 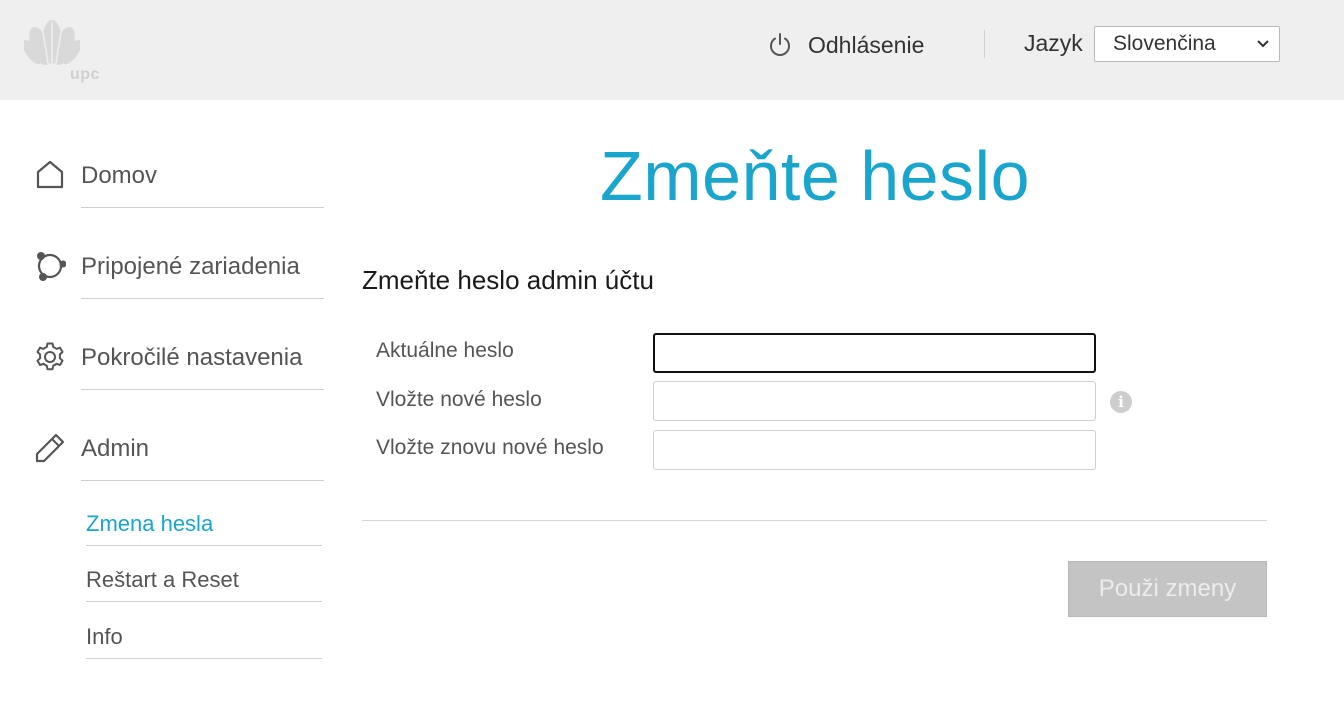 I want to click on page-title: Zmeňte heslo, so click(x=815, y=176).